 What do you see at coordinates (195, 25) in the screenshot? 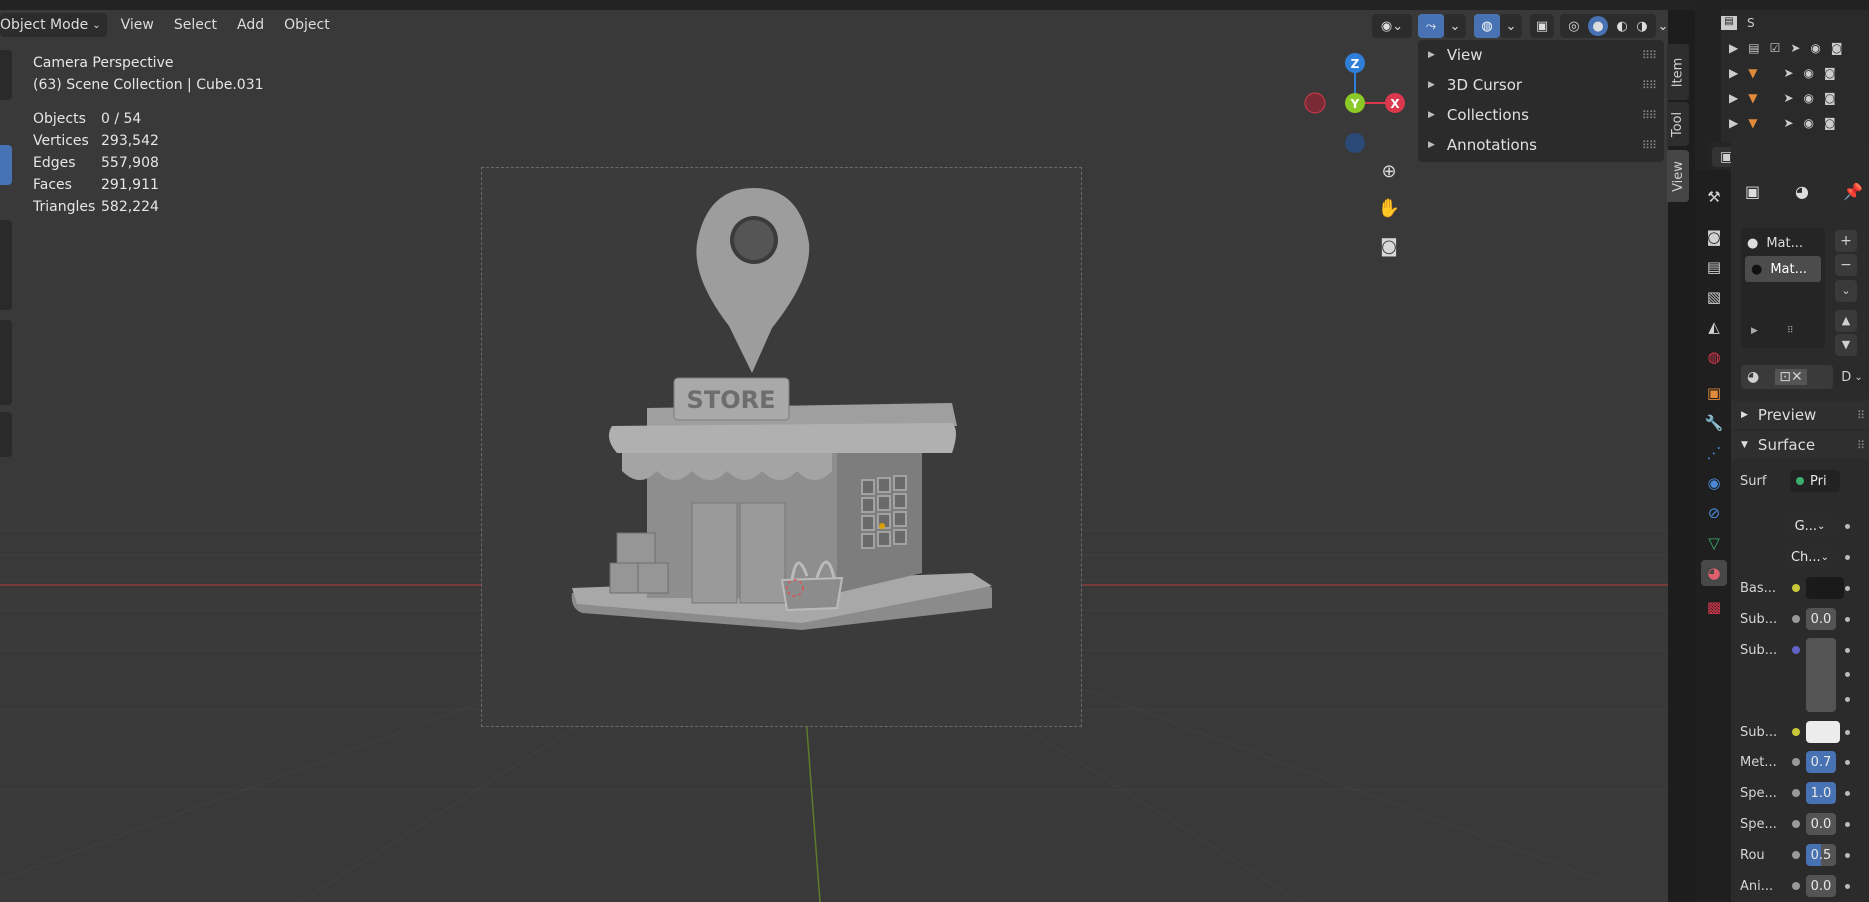
I see `menu-select: Select` at bounding box center [195, 25].